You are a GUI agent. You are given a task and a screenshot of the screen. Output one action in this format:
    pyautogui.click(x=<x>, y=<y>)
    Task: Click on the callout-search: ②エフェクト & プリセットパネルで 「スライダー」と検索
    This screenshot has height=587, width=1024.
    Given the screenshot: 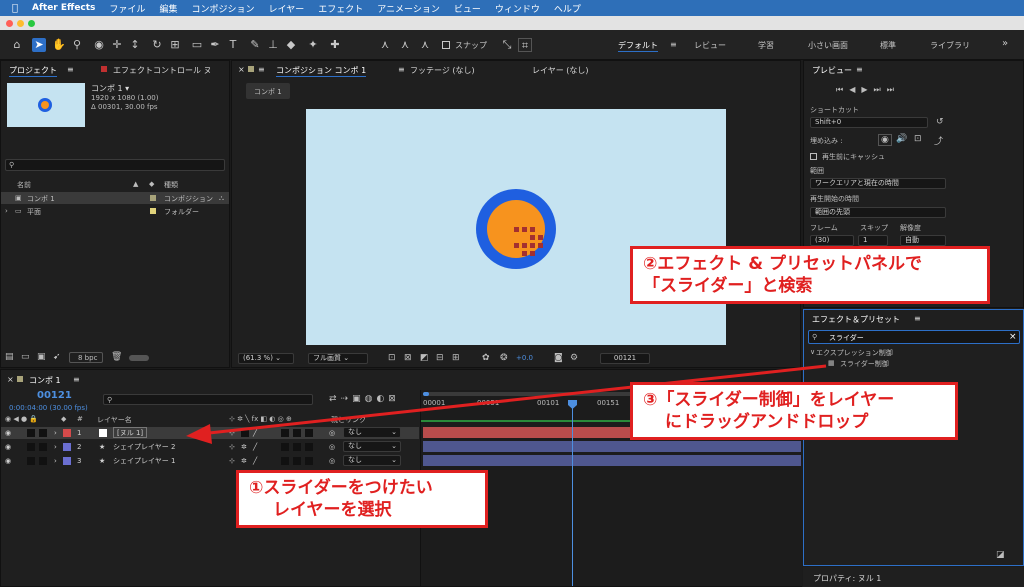 What is the action you would take?
    pyautogui.click(x=810, y=275)
    